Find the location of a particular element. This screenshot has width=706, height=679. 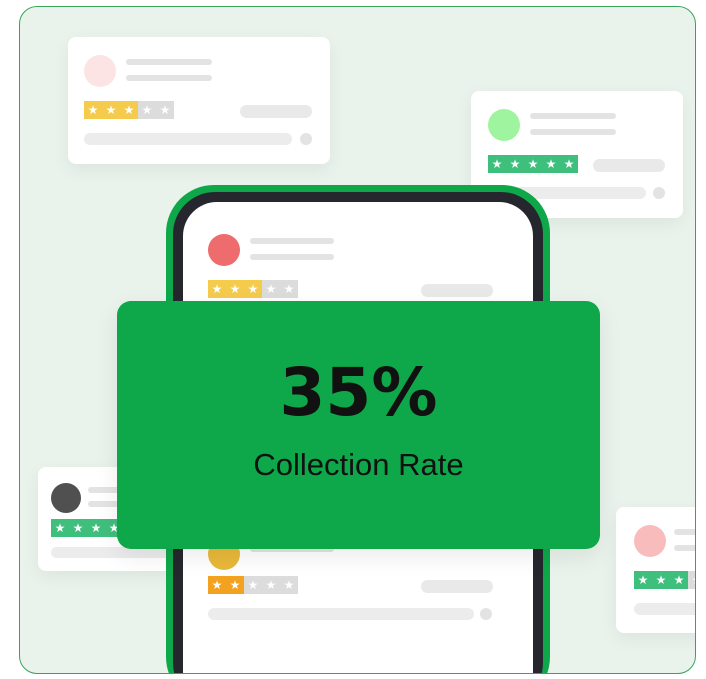

stat-value: 35% is located at coordinates (358, 392).